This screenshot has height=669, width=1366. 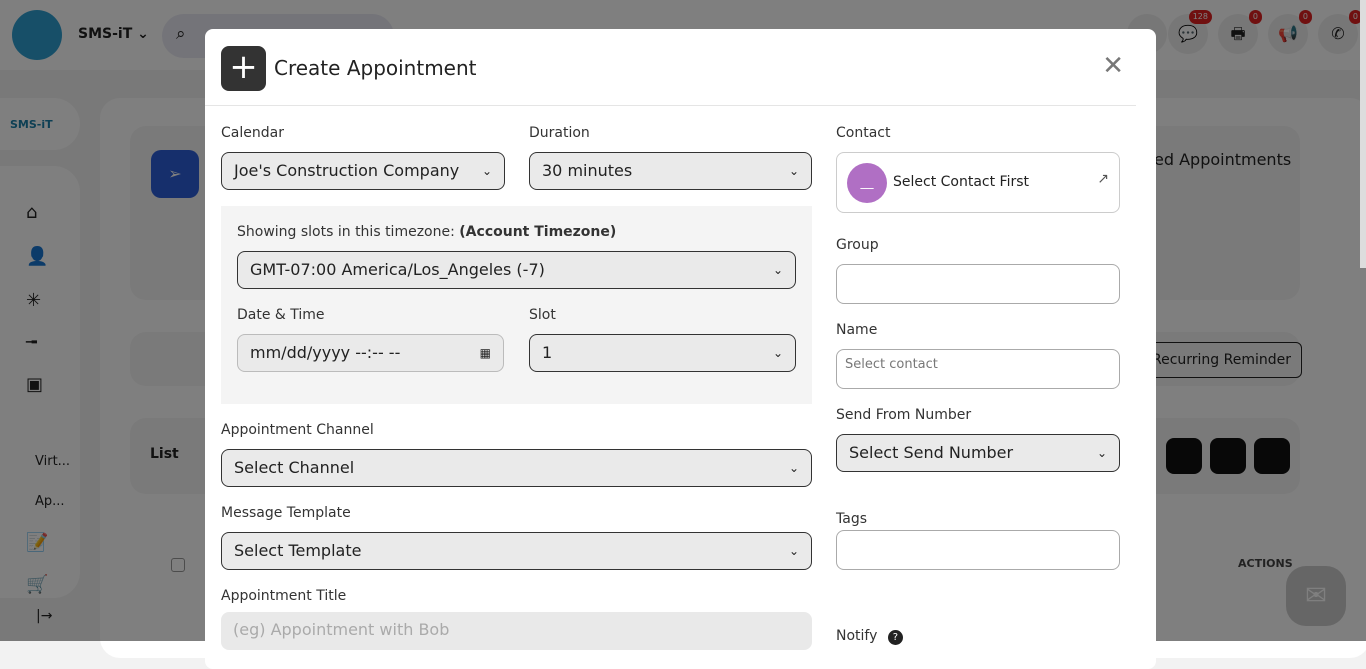 What do you see at coordinates (542, 315) in the screenshot?
I see `slot-label: Slot` at bounding box center [542, 315].